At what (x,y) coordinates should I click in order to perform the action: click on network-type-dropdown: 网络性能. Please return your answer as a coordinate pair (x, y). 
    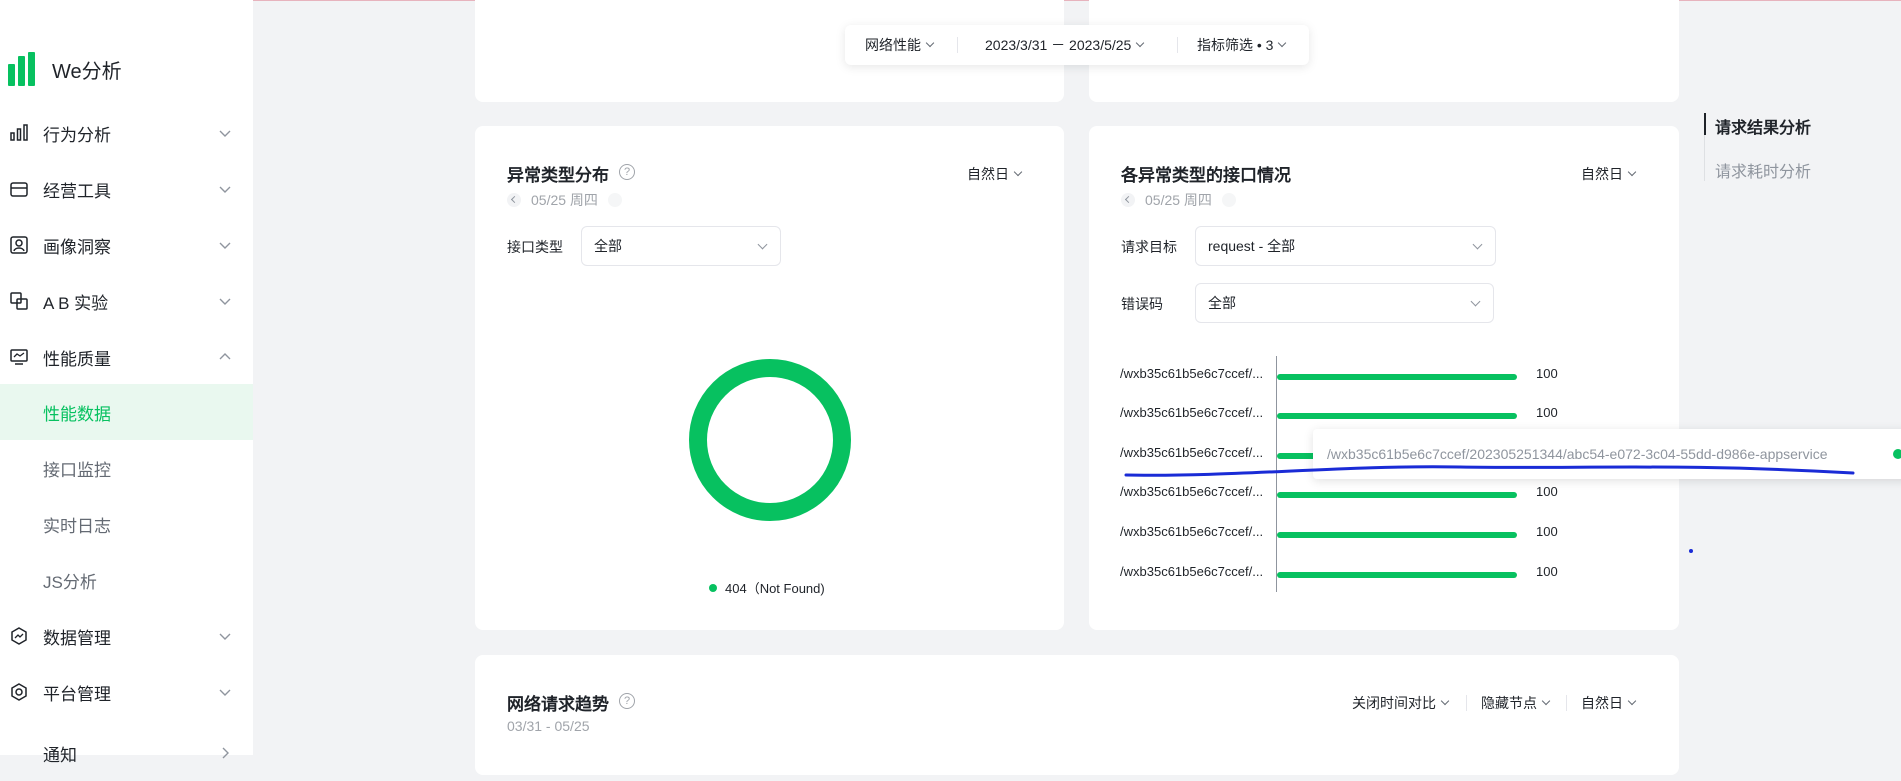
    Looking at the image, I should click on (900, 45).